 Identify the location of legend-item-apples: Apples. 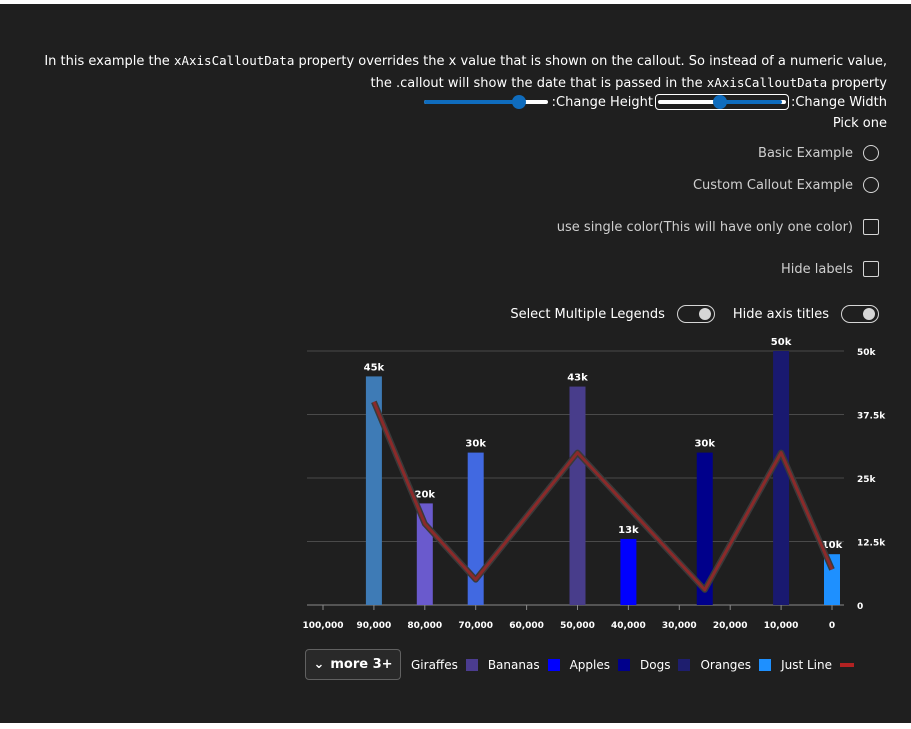
(600, 664).